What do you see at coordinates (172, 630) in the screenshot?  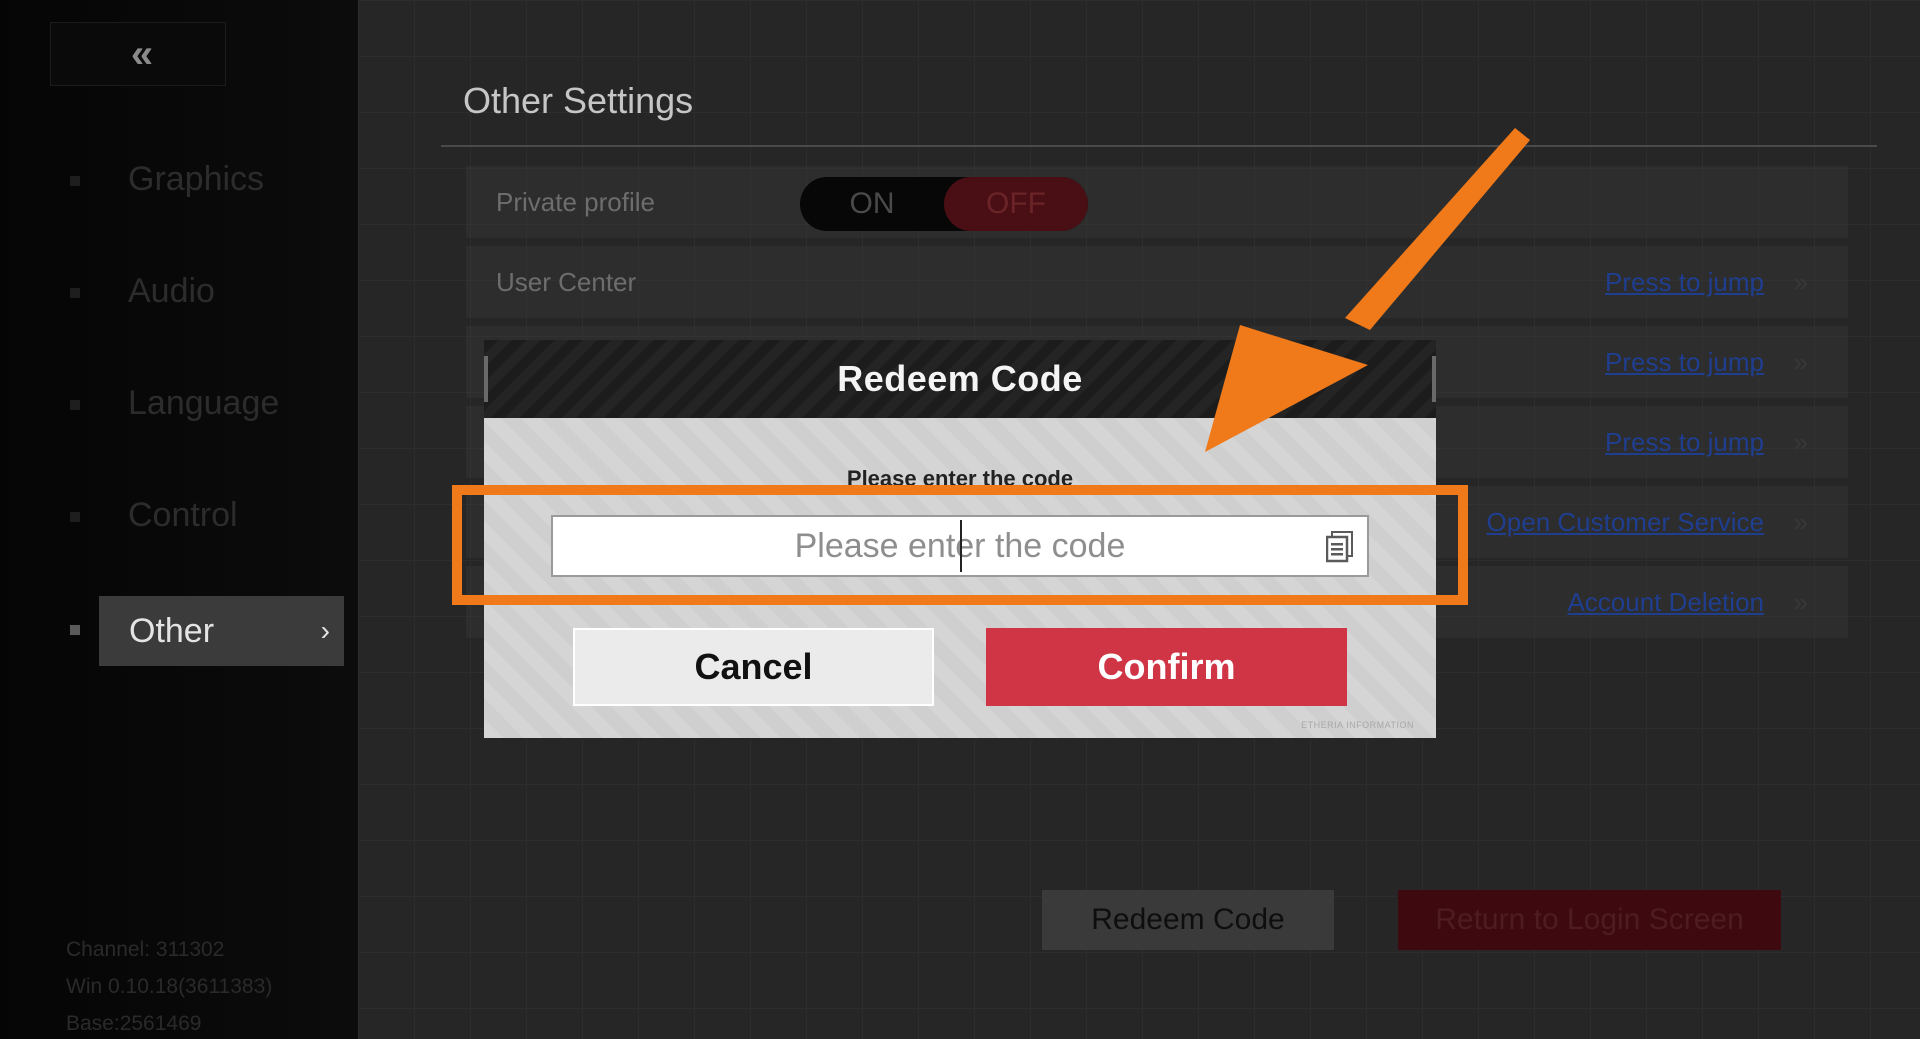 I see `sidebar-item-label: Other` at bounding box center [172, 630].